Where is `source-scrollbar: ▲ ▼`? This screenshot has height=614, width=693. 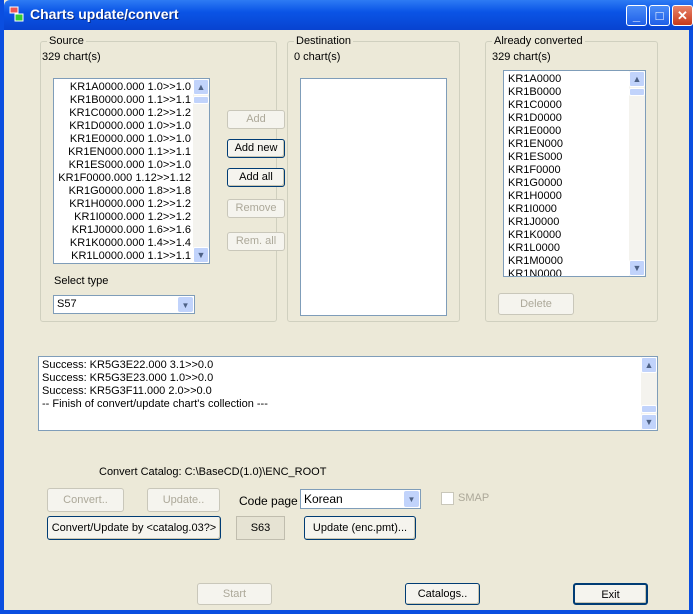 source-scrollbar: ▲ ▼ is located at coordinates (201, 171).